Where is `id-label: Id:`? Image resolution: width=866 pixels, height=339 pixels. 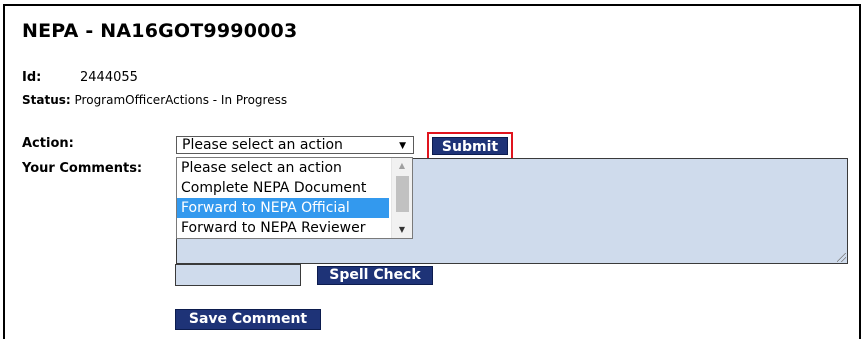 id-label: Id: is located at coordinates (32, 77).